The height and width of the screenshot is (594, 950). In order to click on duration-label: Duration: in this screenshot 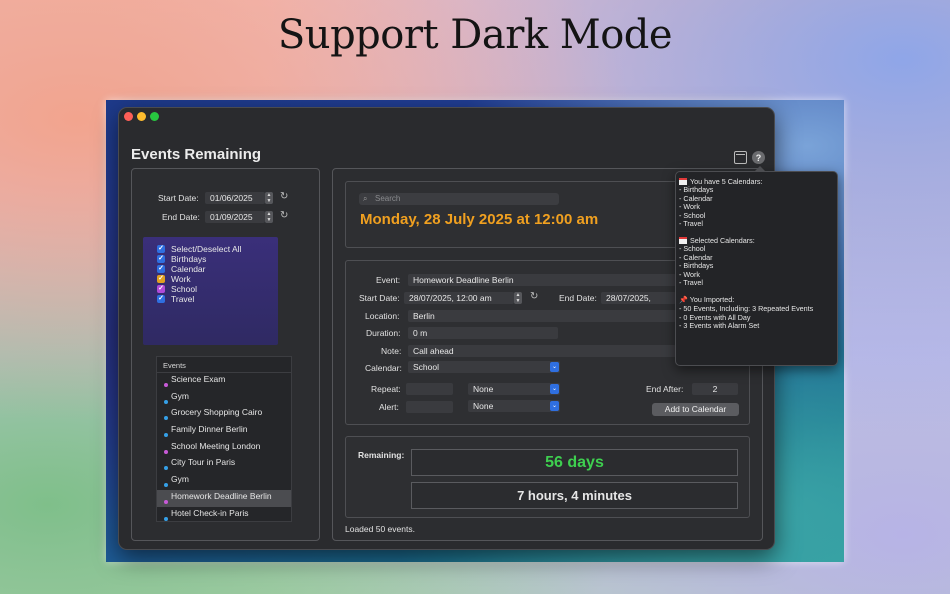, I will do `click(383, 333)`.